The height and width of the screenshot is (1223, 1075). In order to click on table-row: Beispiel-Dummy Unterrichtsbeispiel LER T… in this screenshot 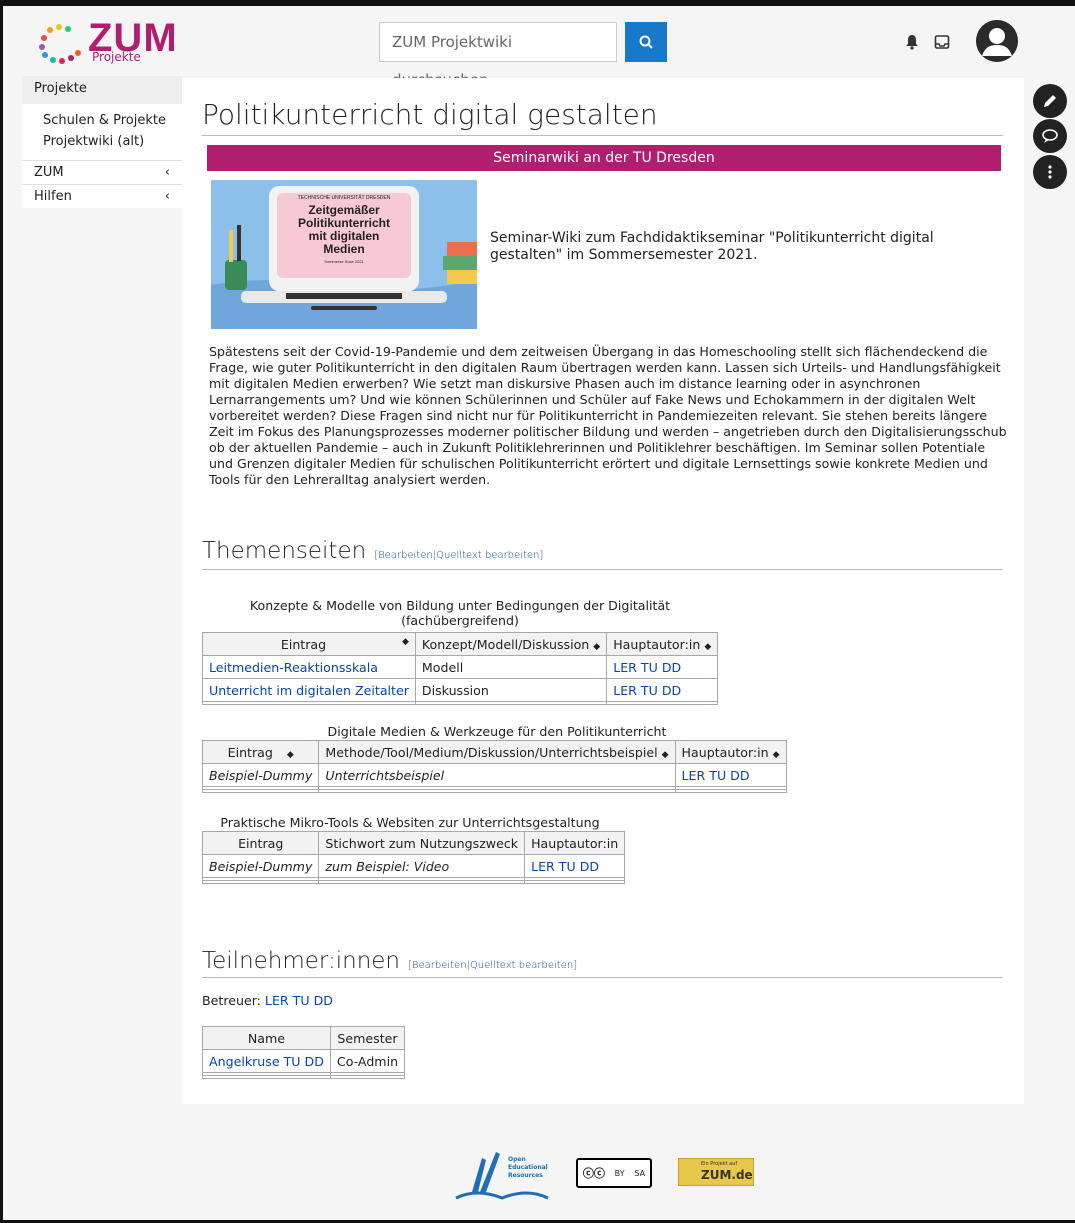, I will do `click(494, 775)`.